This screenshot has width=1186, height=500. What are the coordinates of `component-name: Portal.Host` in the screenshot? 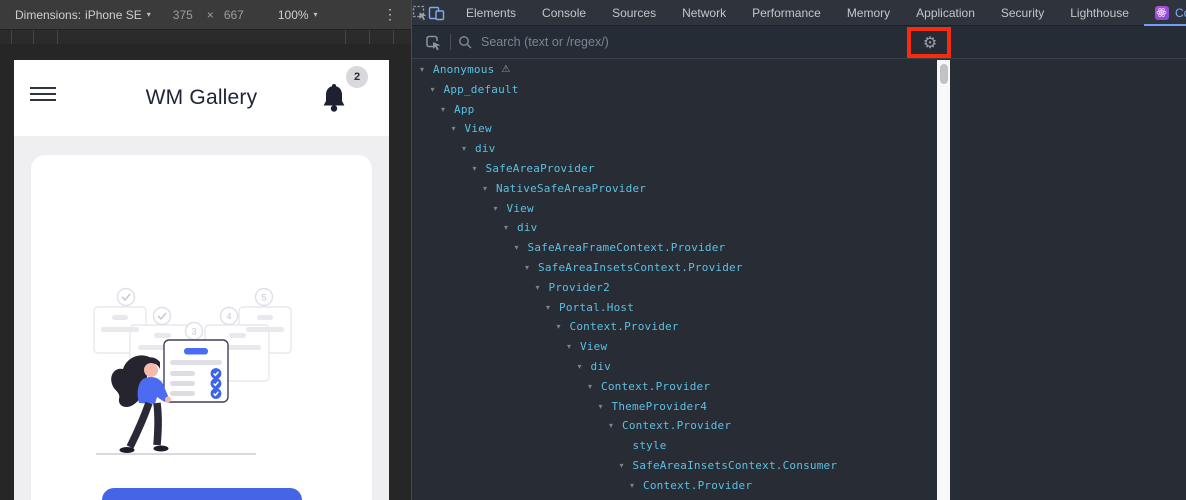 It's located at (597, 307).